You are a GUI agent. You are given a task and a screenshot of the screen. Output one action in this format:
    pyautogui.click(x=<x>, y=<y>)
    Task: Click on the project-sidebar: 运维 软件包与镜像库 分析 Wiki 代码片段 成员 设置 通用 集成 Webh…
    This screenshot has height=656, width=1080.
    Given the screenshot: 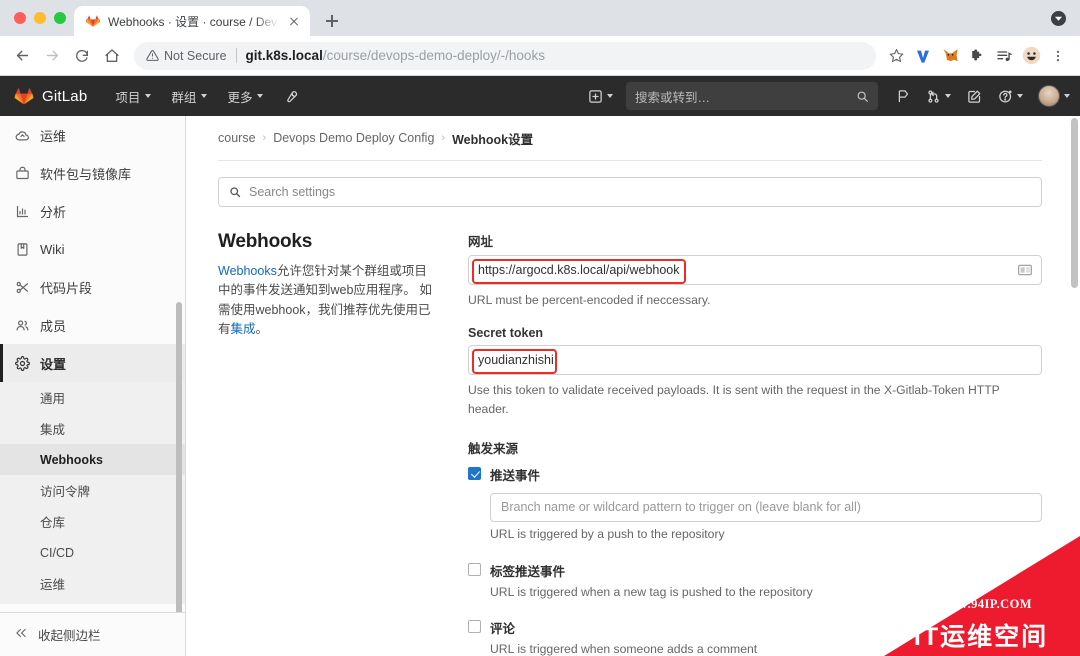 What is the action you would take?
    pyautogui.click(x=93, y=386)
    